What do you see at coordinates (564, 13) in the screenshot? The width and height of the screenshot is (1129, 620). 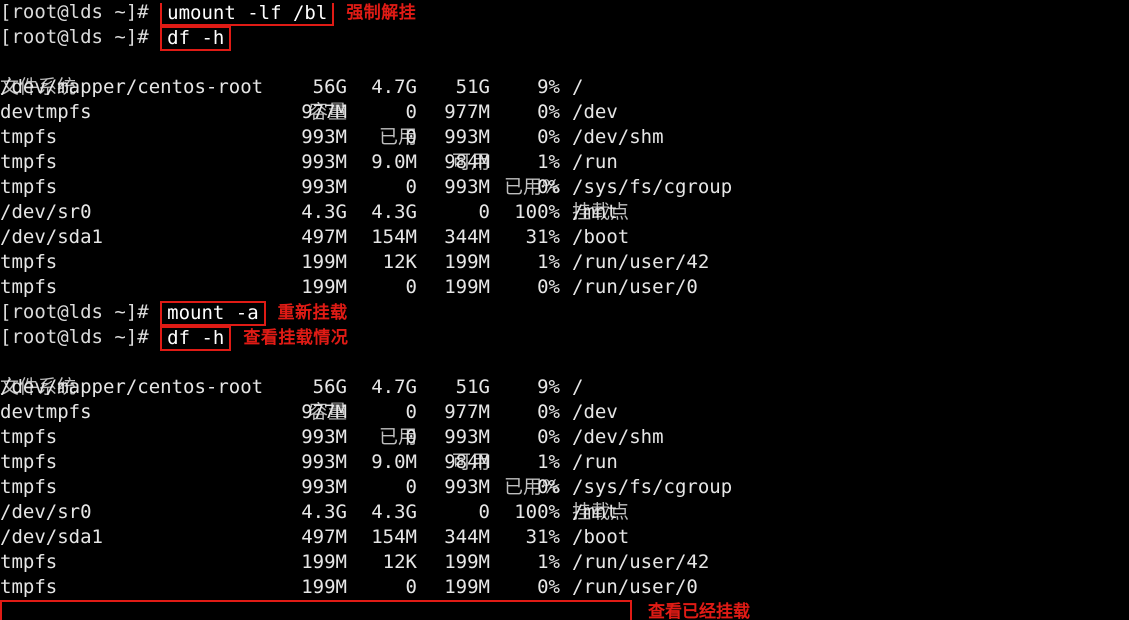 I see `command-line-umount: [root@lds ~]# umount -lf /bl 强制解挂` at bounding box center [564, 13].